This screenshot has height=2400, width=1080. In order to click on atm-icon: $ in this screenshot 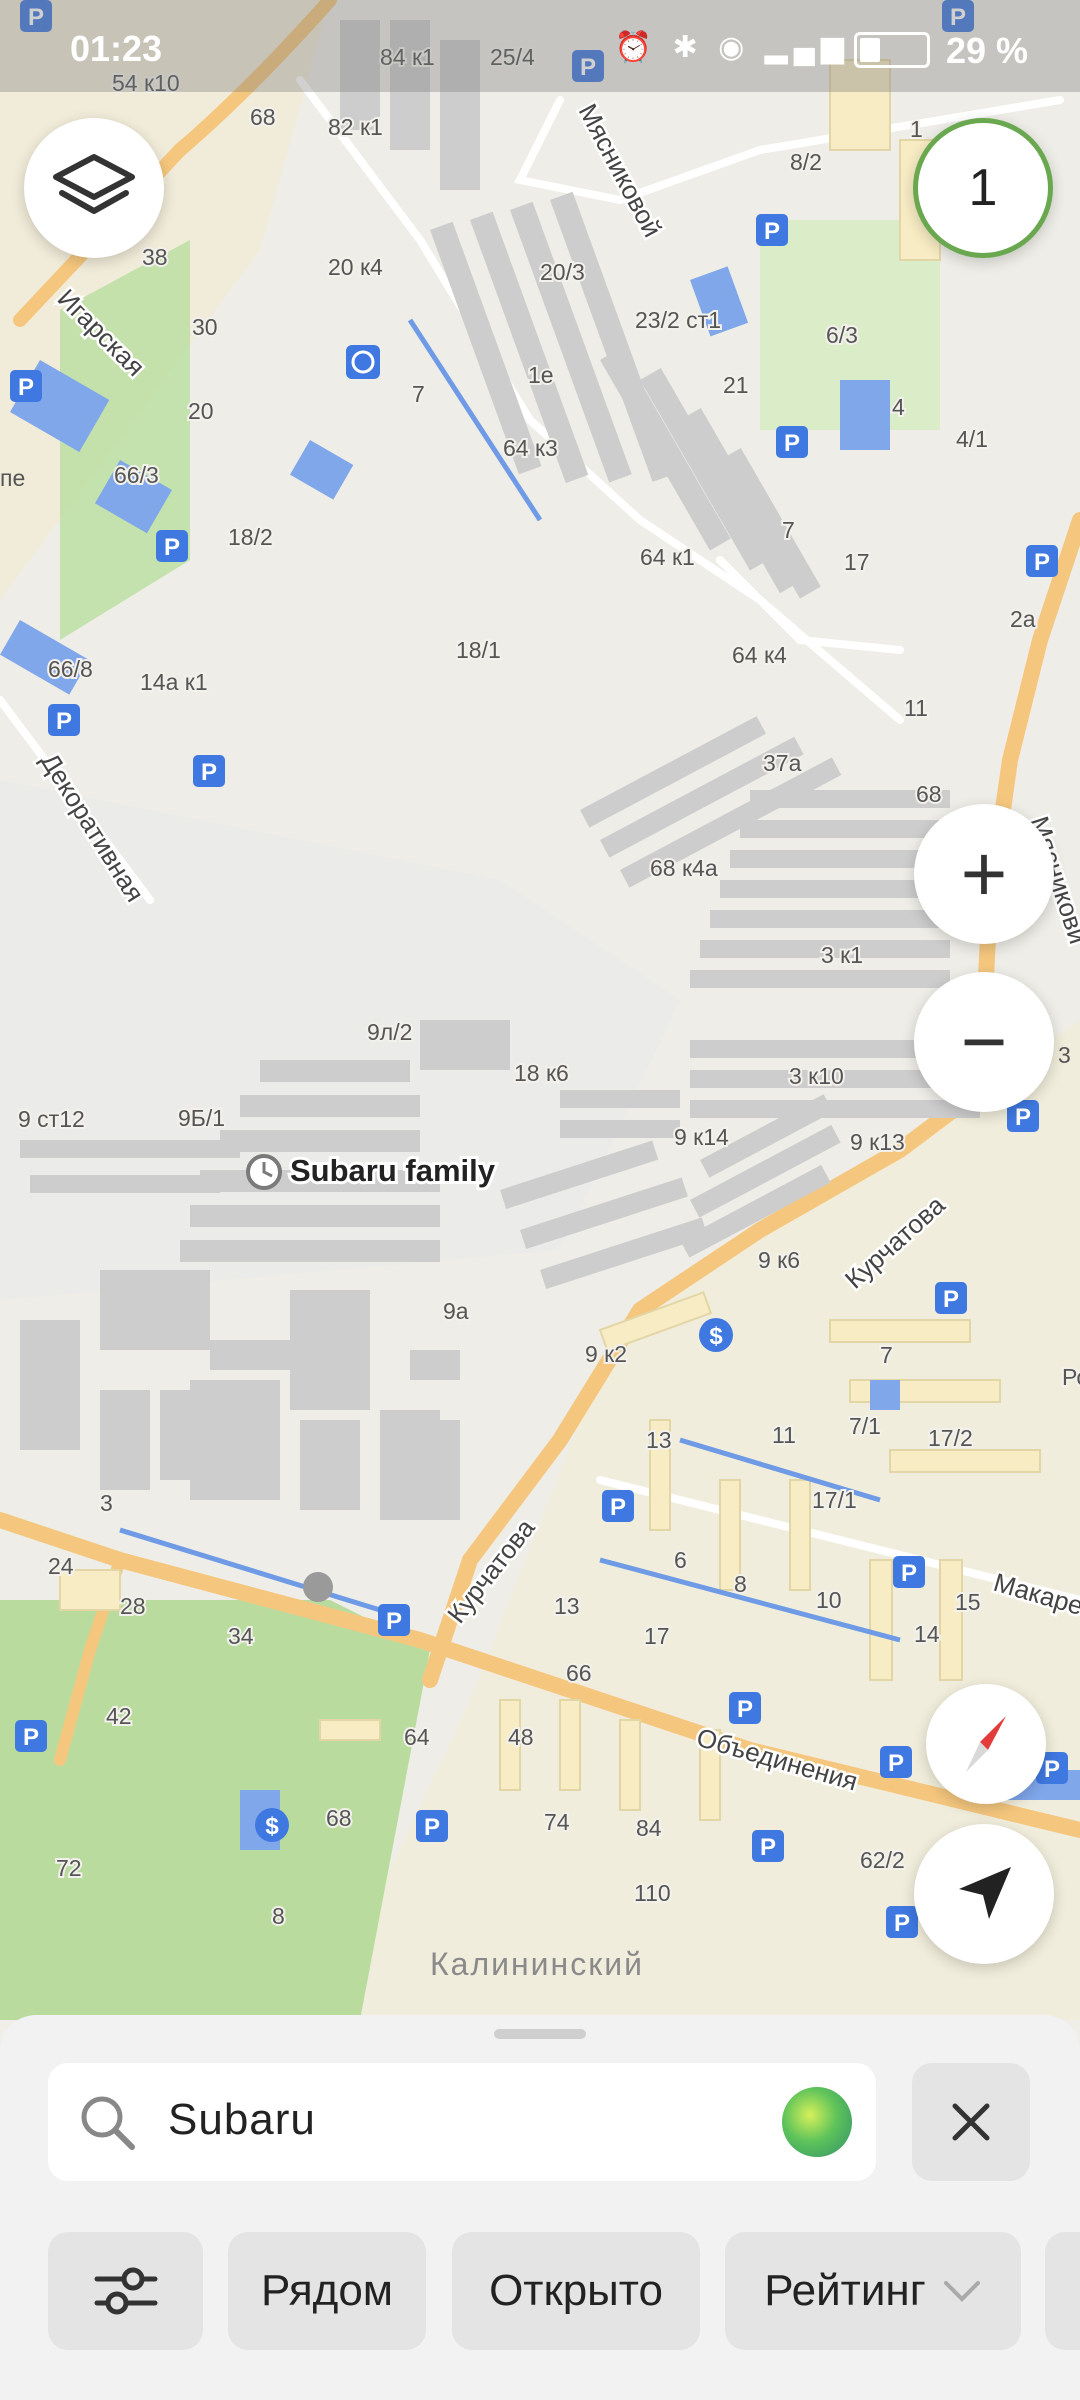, I will do `click(716, 1335)`.